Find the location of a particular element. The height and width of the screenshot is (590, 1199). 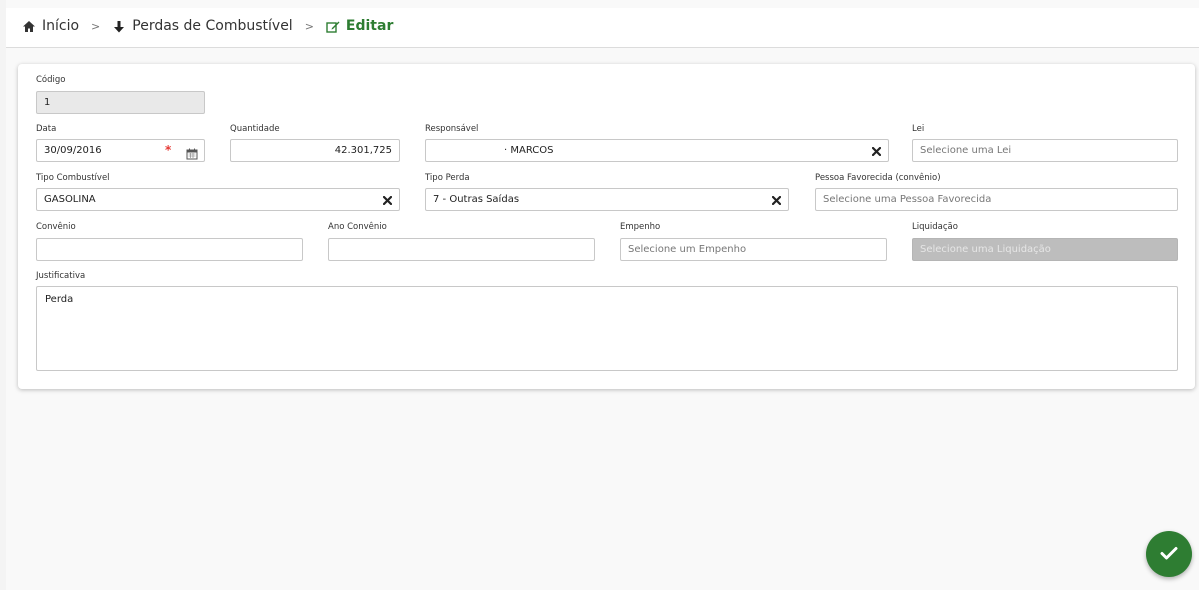

pessoa-favorecida-label: Pessoa Favorecida (convênio) is located at coordinates (878, 178).